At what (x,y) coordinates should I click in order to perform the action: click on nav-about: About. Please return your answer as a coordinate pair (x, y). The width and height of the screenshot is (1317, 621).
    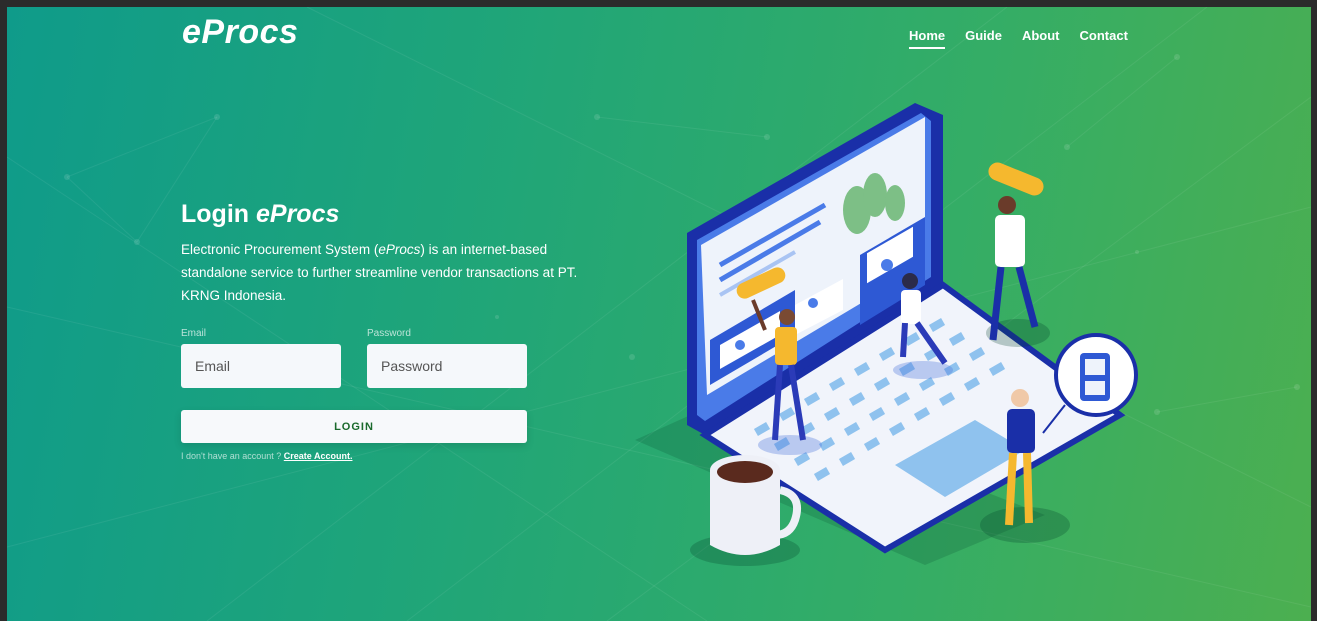
    Looking at the image, I should click on (1041, 38).